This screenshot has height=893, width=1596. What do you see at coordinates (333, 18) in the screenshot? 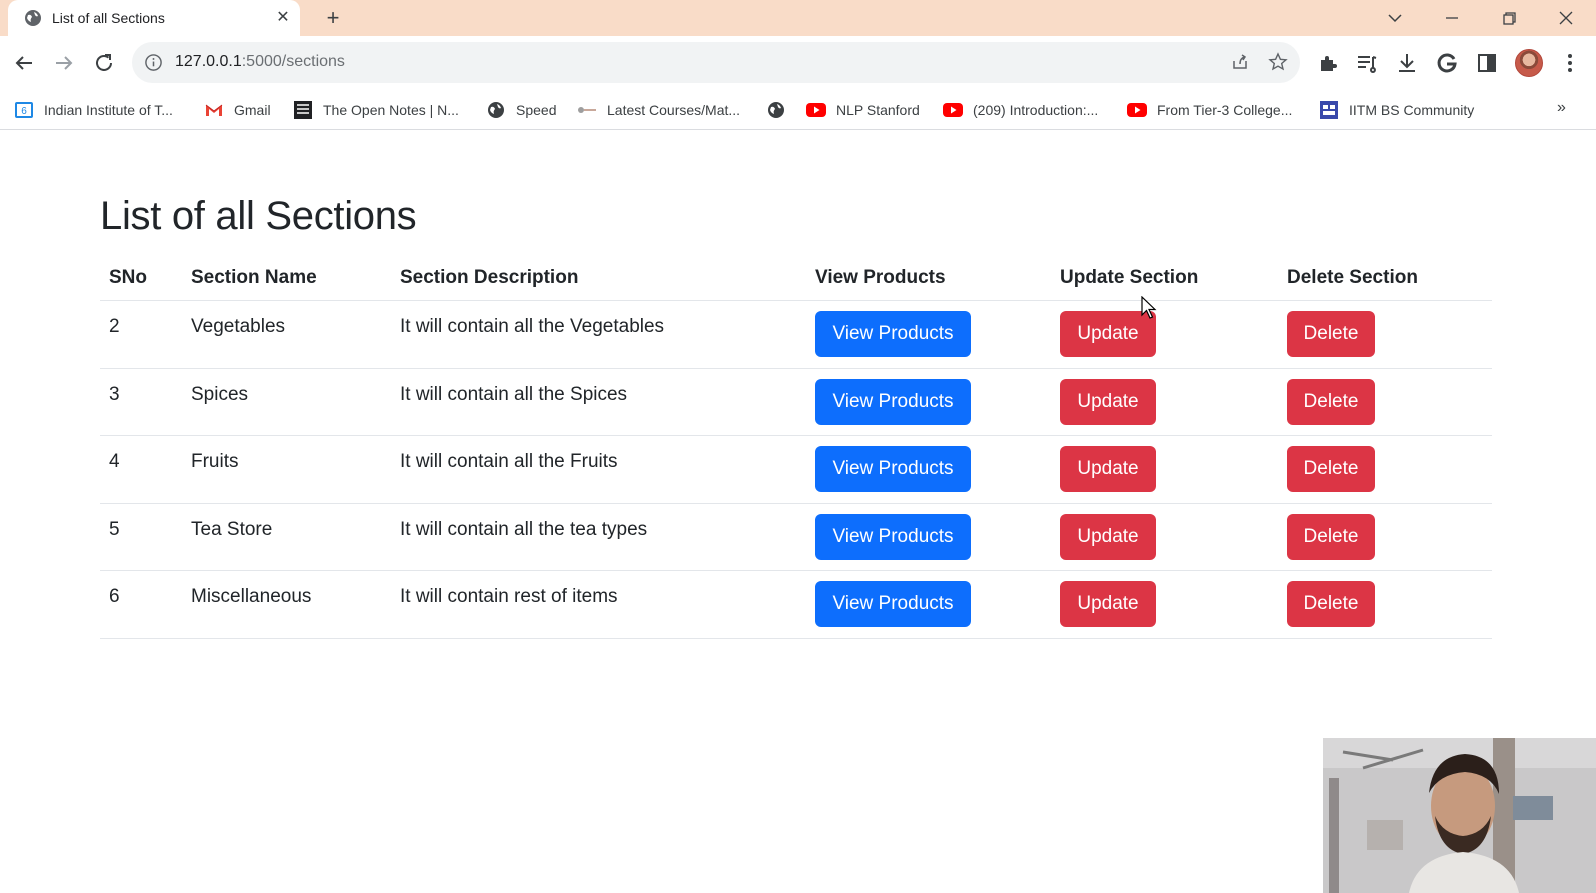
I see `new-tab-icon: +` at bounding box center [333, 18].